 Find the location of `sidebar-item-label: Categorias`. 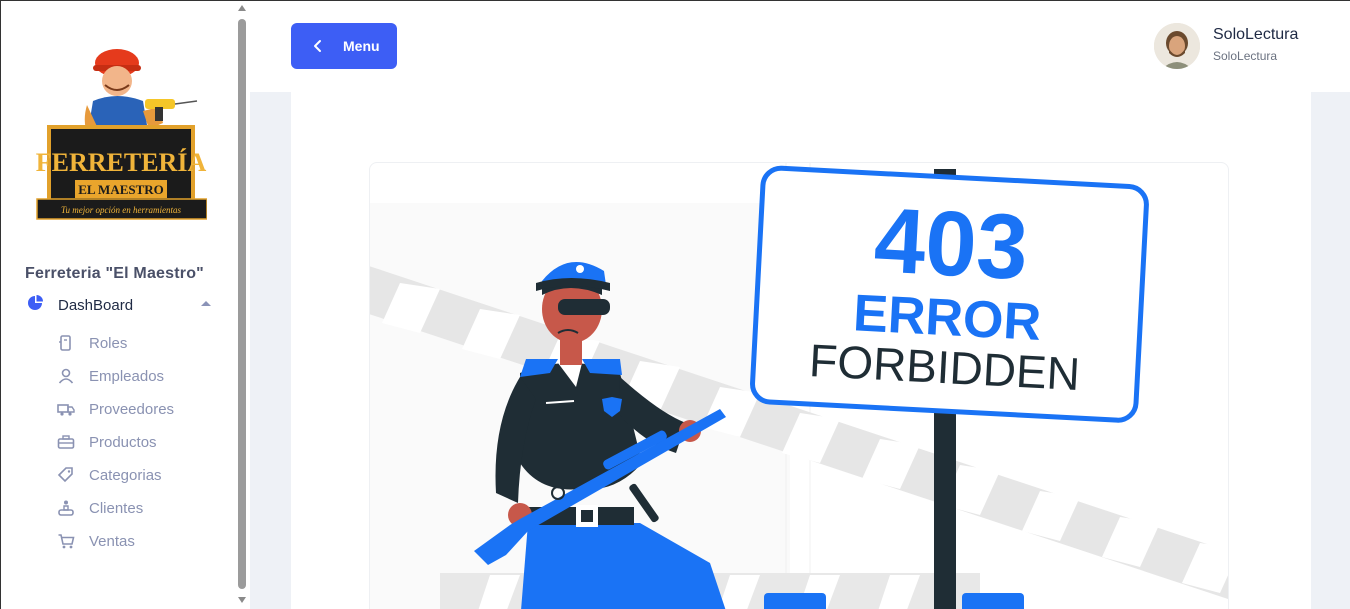

sidebar-item-label: Categorias is located at coordinates (125, 475).